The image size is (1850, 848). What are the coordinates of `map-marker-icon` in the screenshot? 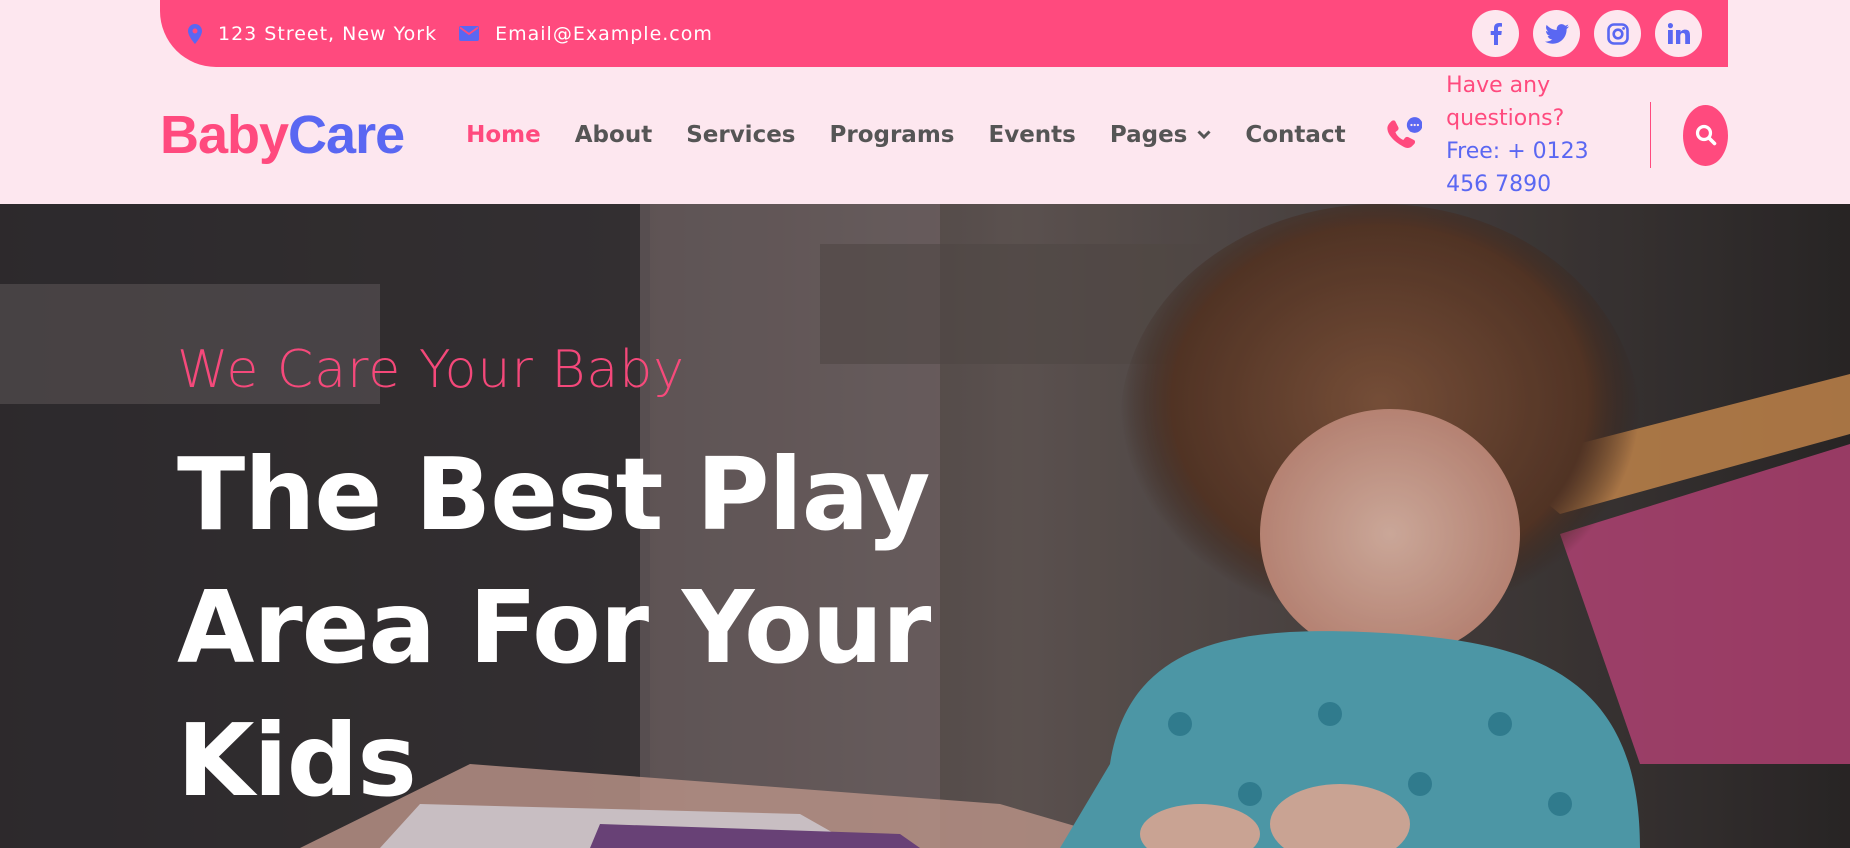 It's located at (195, 33).